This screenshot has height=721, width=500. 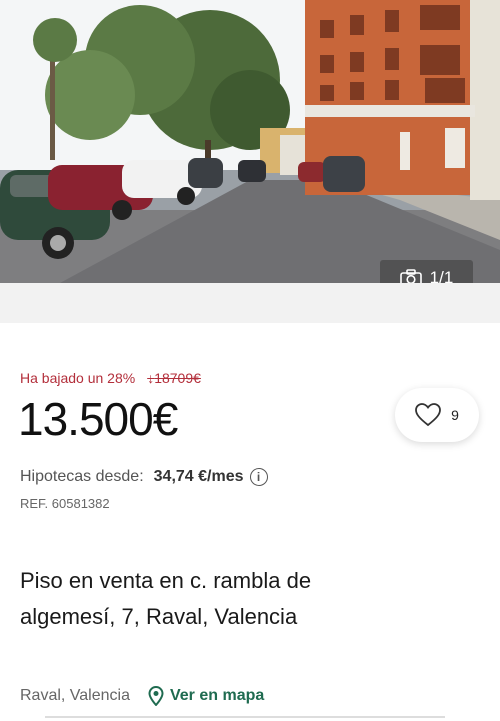 I want to click on location-row: Raval, Valencia Ver en mapa, so click(x=142, y=696).